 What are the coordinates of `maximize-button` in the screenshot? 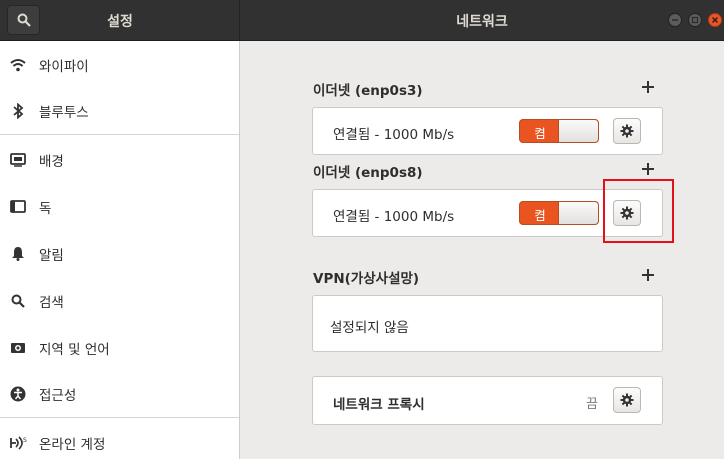 It's located at (695, 20).